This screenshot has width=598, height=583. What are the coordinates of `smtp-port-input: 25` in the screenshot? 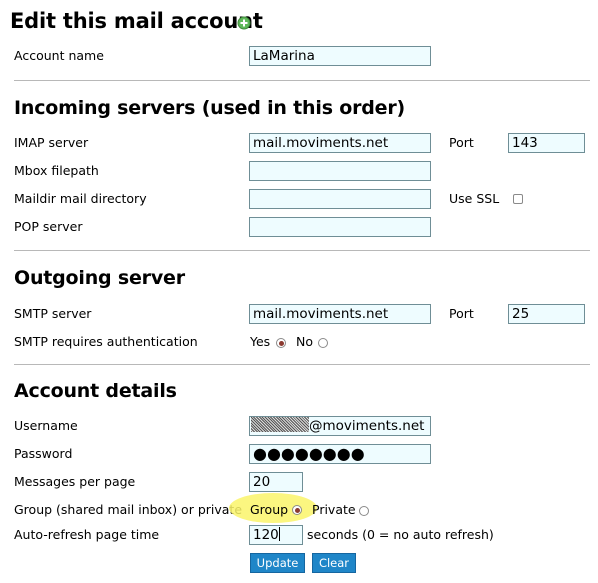 It's located at (546, 314).